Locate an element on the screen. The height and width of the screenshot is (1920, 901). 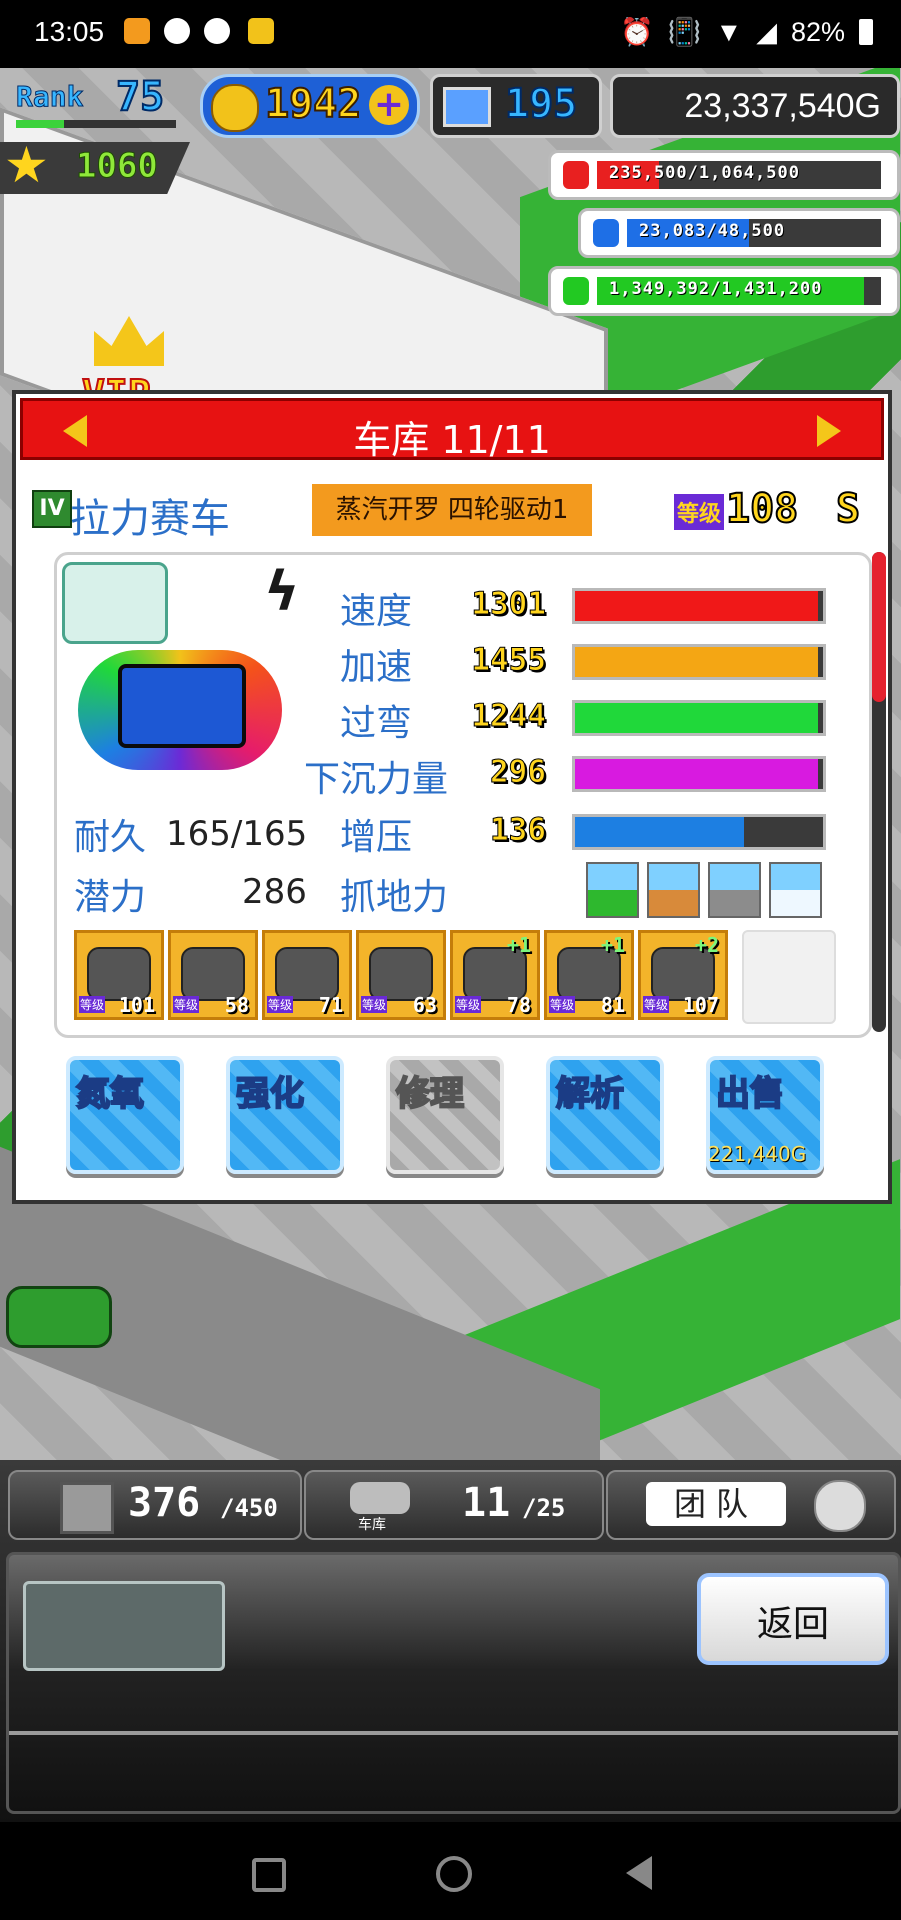
stat-label: 加速 is located at coordinates (376, 667).